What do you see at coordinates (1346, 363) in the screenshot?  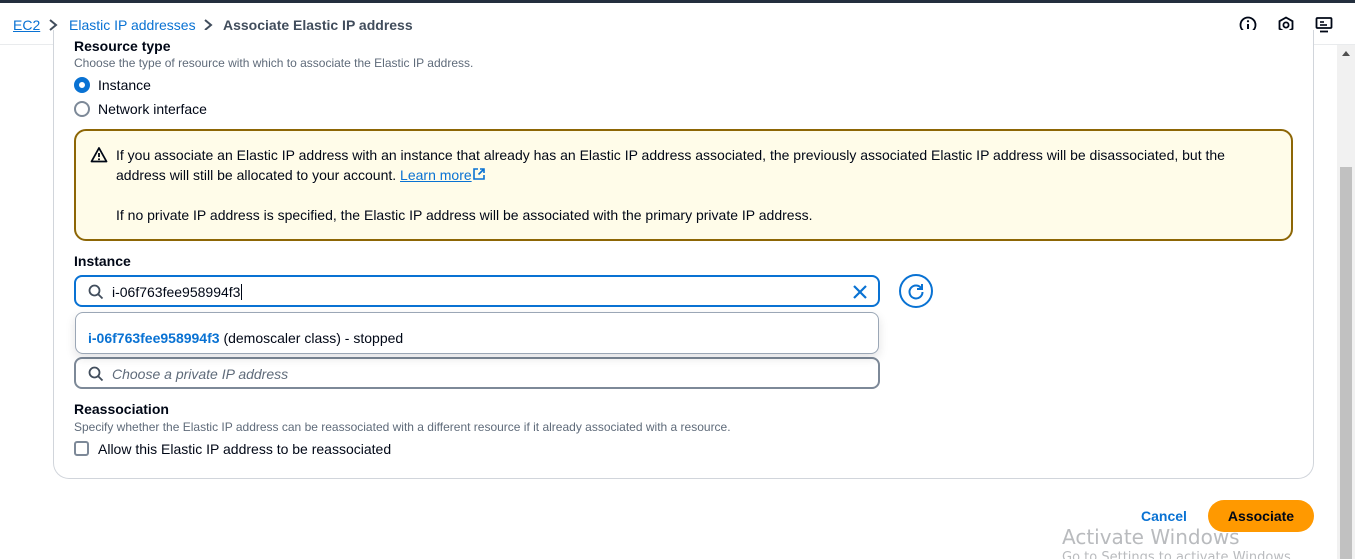 I see `scrollbar-thumb` at bounding box center [1346, 363].